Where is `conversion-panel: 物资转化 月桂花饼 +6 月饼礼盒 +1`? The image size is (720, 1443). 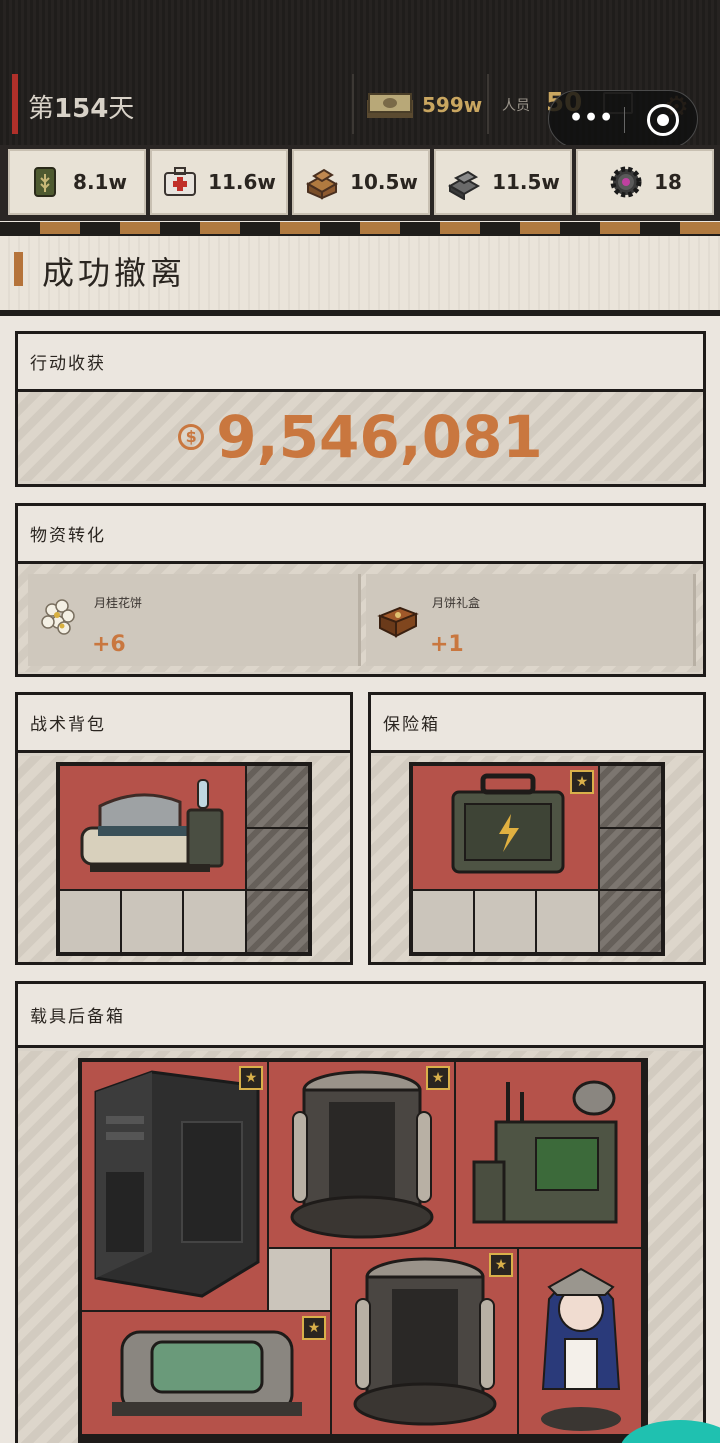
conversion-panel: 物资转化 月桂花饼 +6 月饼礼盒 +1 is located at coordinates (360, 590).